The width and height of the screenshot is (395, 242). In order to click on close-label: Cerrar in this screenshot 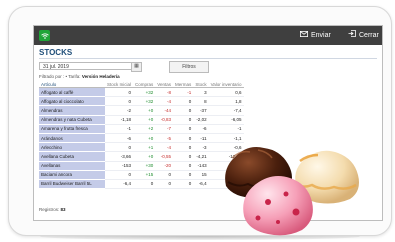, I will do `click(369, 35)`.